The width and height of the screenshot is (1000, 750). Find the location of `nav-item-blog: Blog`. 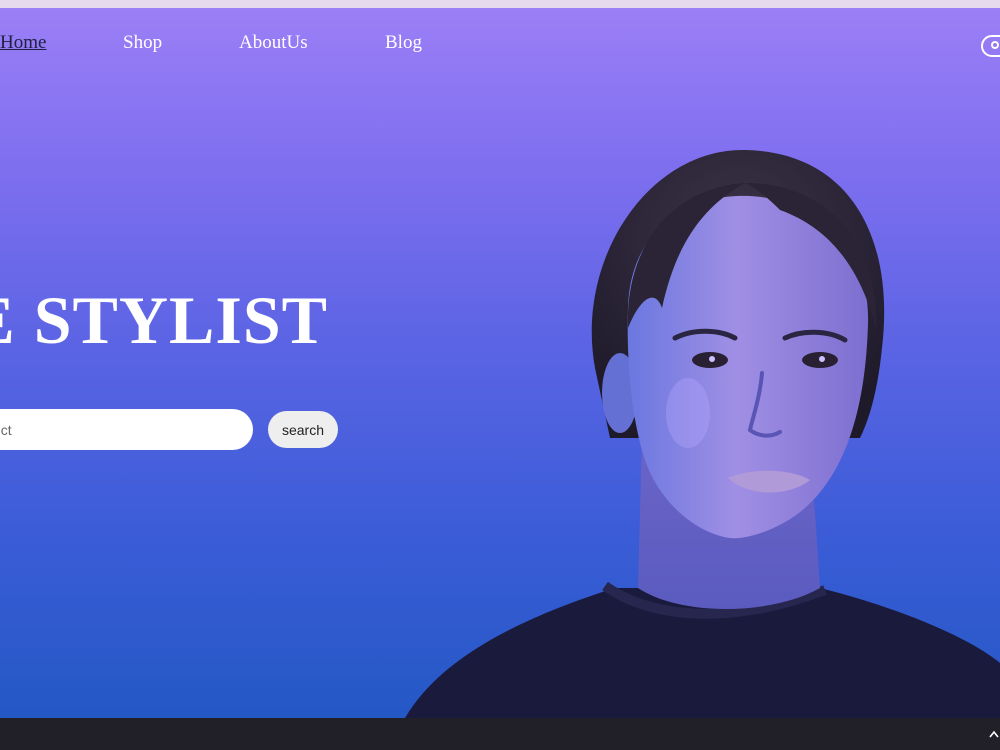

nav-item-blog: Blog is located at coordinates (403, 43).